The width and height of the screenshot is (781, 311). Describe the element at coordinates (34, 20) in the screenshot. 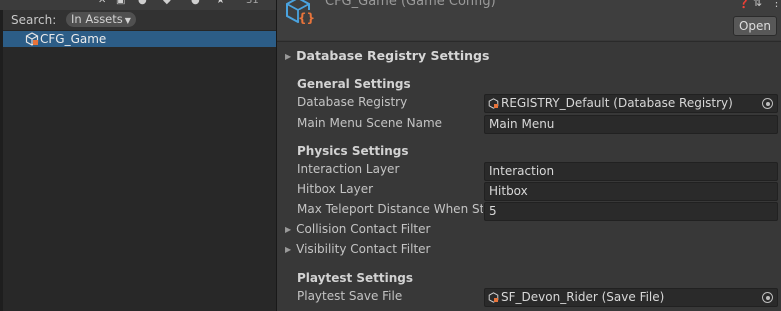

I see `search-label: Search:` at that location.